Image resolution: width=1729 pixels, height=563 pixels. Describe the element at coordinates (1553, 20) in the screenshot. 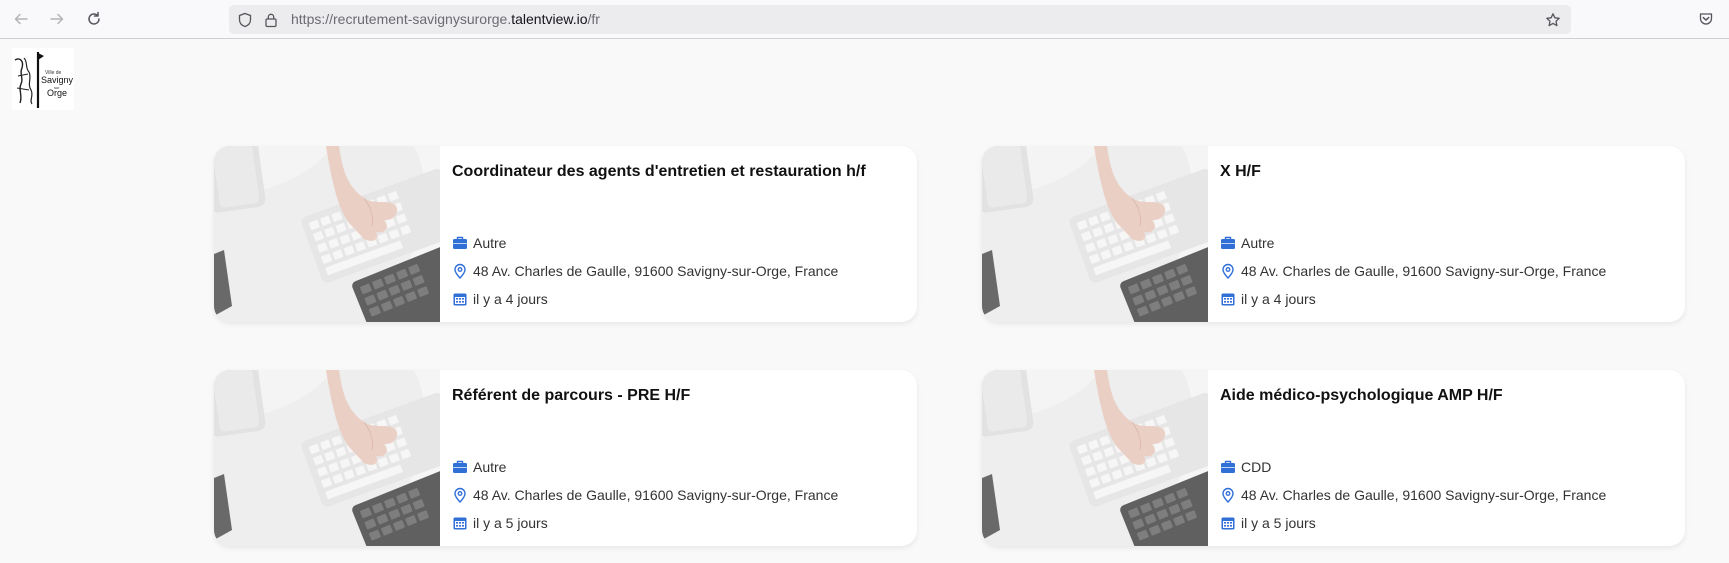

I see `star-icon` at that location.